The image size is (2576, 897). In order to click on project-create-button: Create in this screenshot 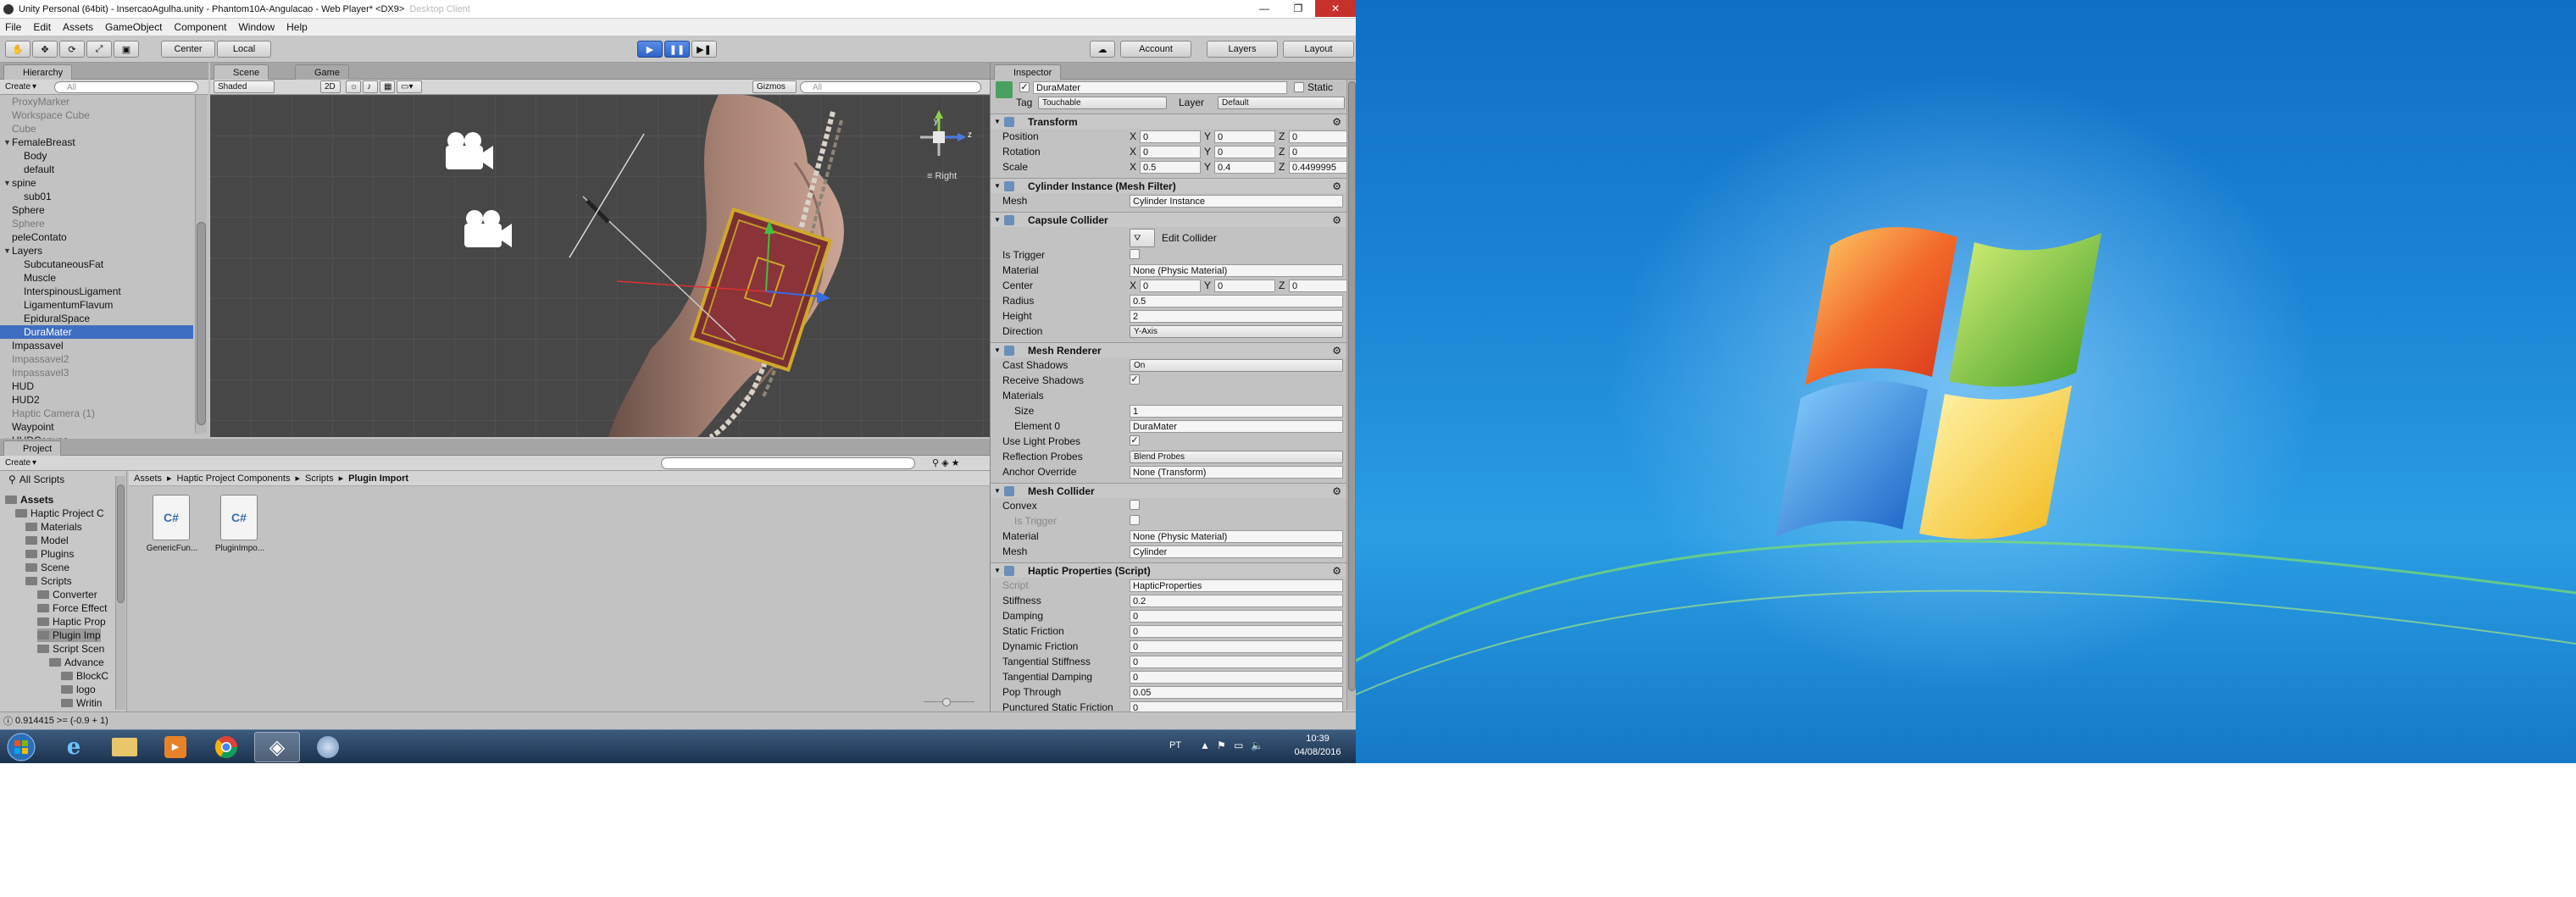, I will do `click(18, 463)`.